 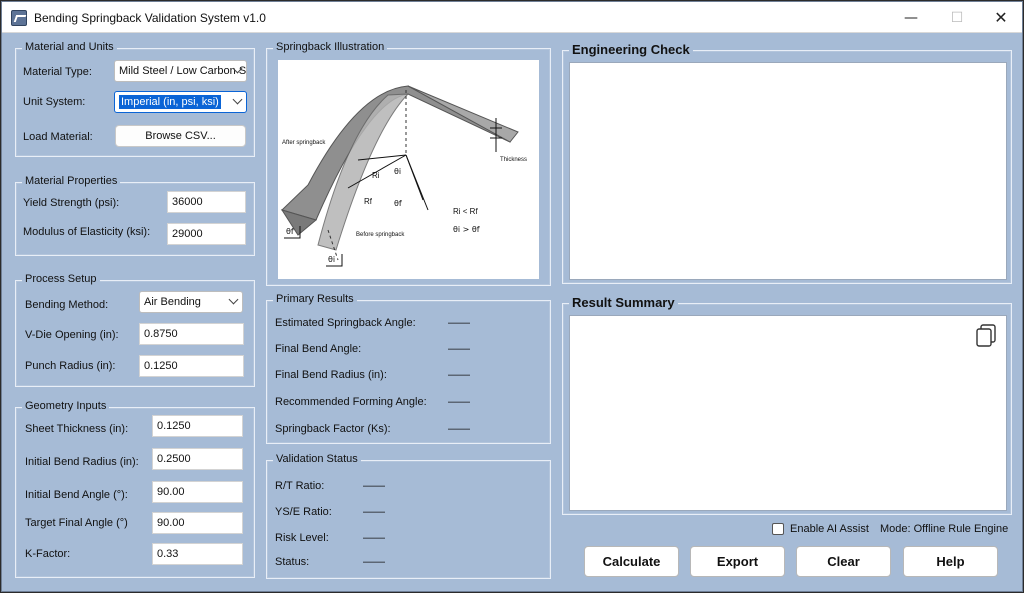 I want to click on theta-f-corner-label: θf, so click(x=290, y=231).